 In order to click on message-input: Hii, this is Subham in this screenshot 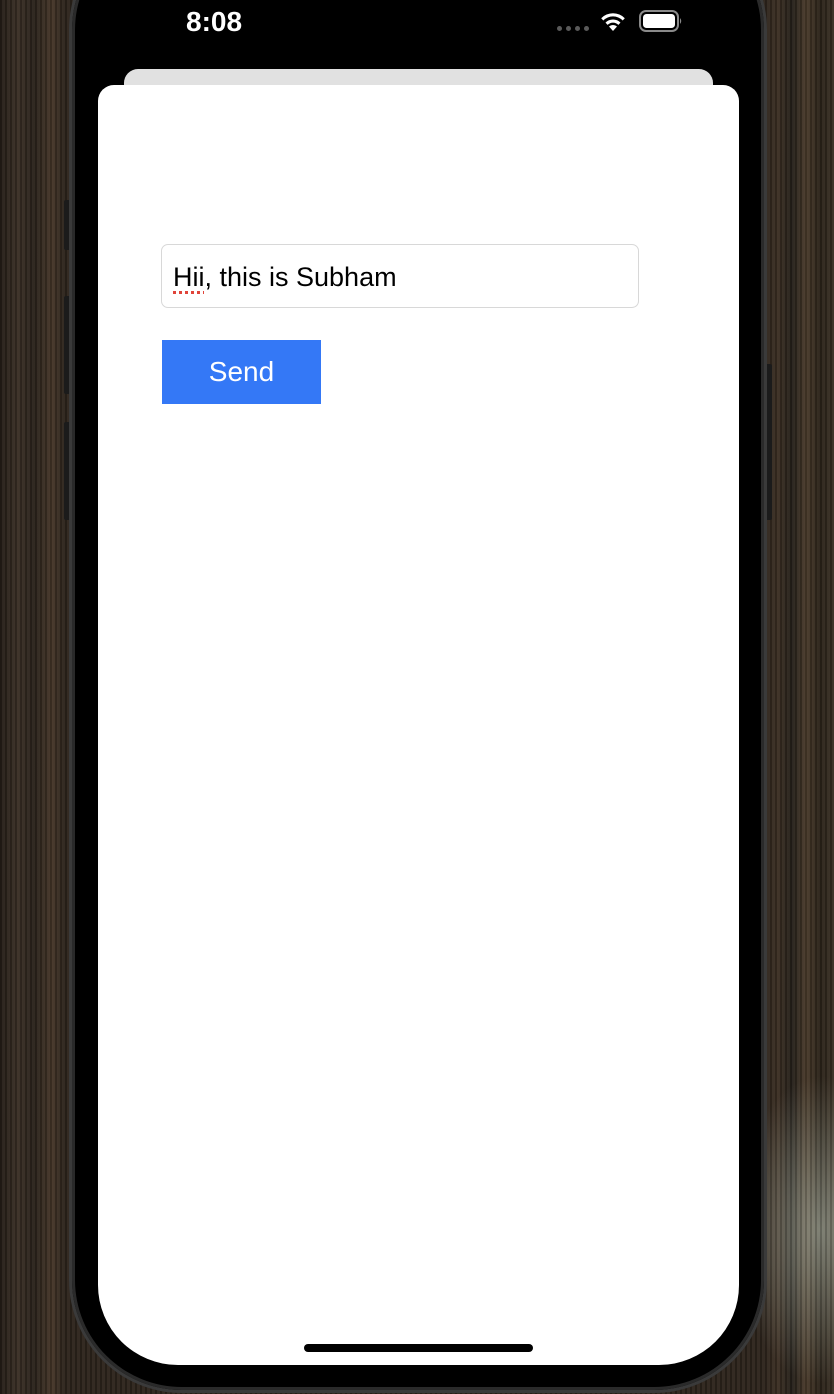, I will do `click(400, 276)`.